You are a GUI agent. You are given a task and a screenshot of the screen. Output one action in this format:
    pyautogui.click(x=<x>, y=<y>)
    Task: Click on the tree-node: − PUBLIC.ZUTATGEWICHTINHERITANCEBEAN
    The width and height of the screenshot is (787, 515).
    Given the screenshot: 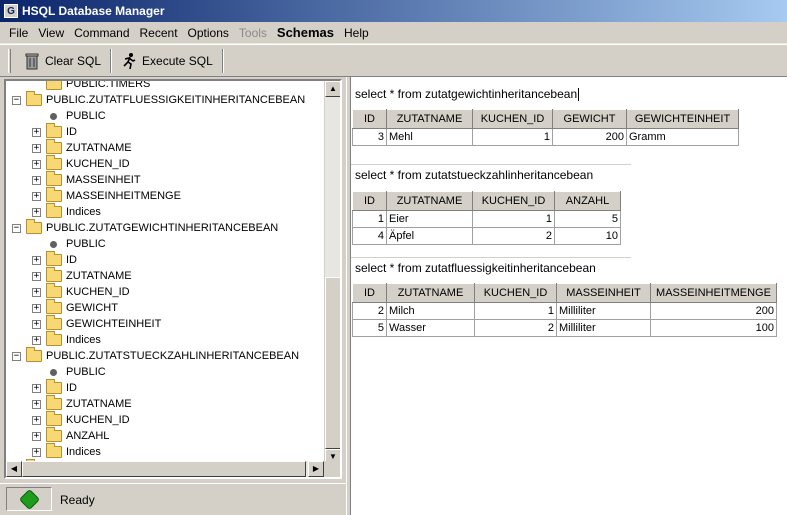 What is the action you would take?
    pyautogui.click(x=166, y=227)
    